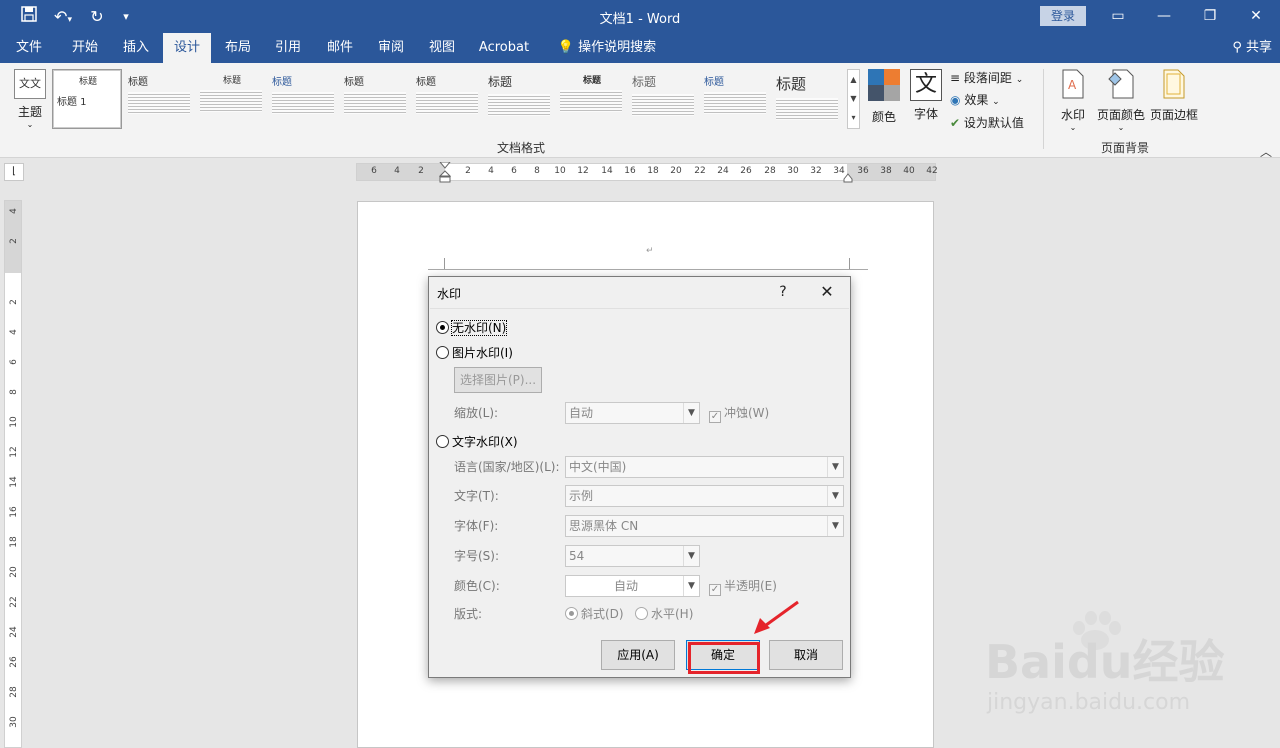  What do you see at coordinates (816, 171) in the screenshot?
I see `ruler-tick: 32` at bounding box center [816, 171].